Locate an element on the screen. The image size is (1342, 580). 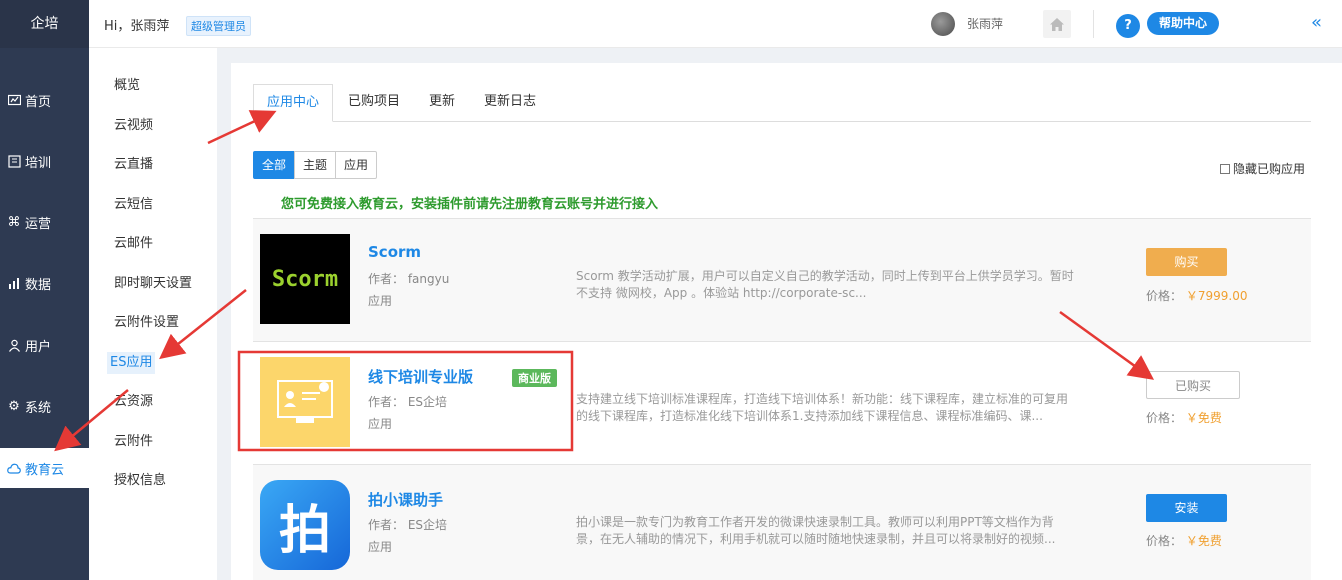
subnav-attachment-settings: 云附件设置 is located at coordinates (146, 323).